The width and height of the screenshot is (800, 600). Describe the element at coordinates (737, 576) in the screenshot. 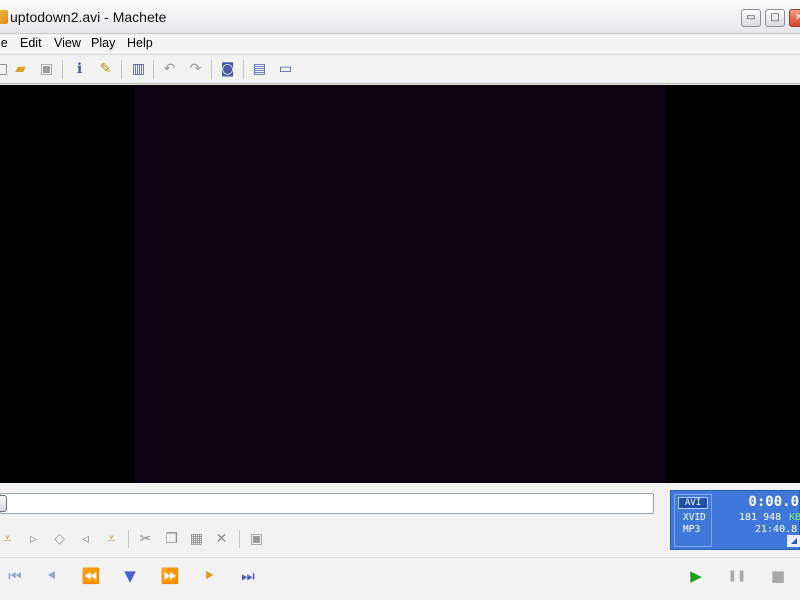

I see `pause-icon: ❚❚` at that location.